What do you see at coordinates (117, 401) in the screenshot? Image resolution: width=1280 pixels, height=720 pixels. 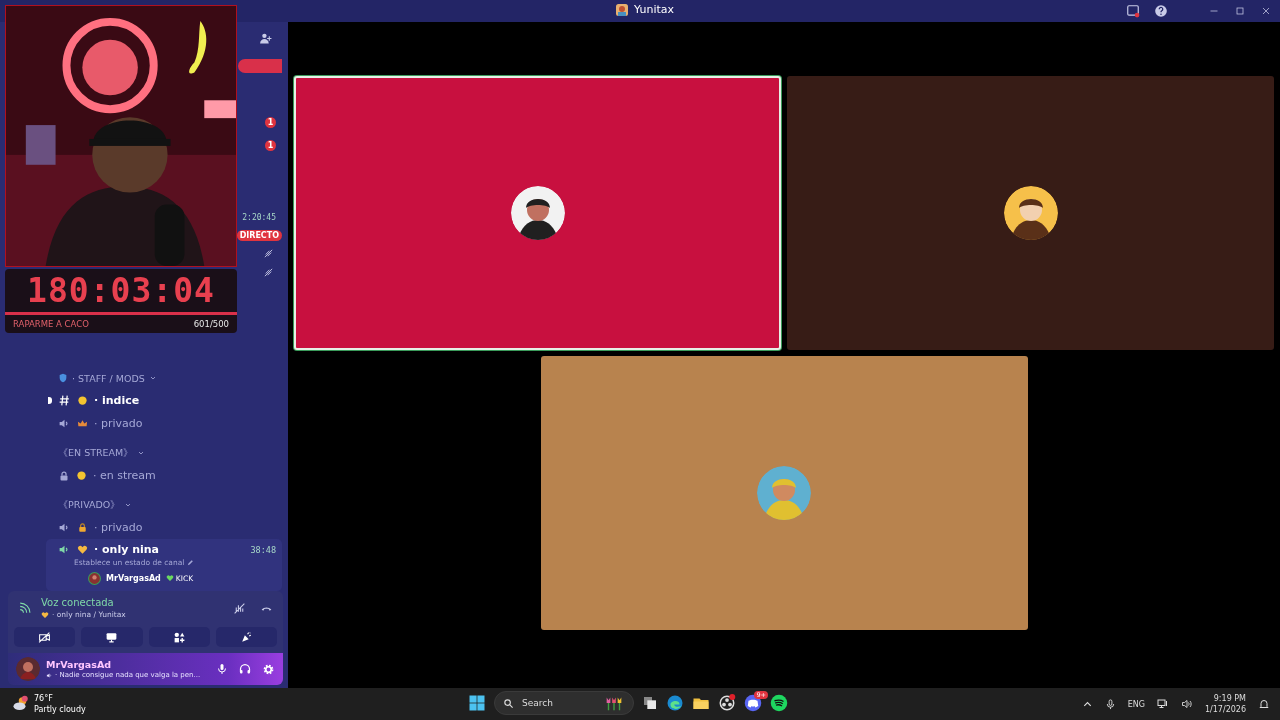 I see `channel-name: · indice` at bounding box center [117, 401].